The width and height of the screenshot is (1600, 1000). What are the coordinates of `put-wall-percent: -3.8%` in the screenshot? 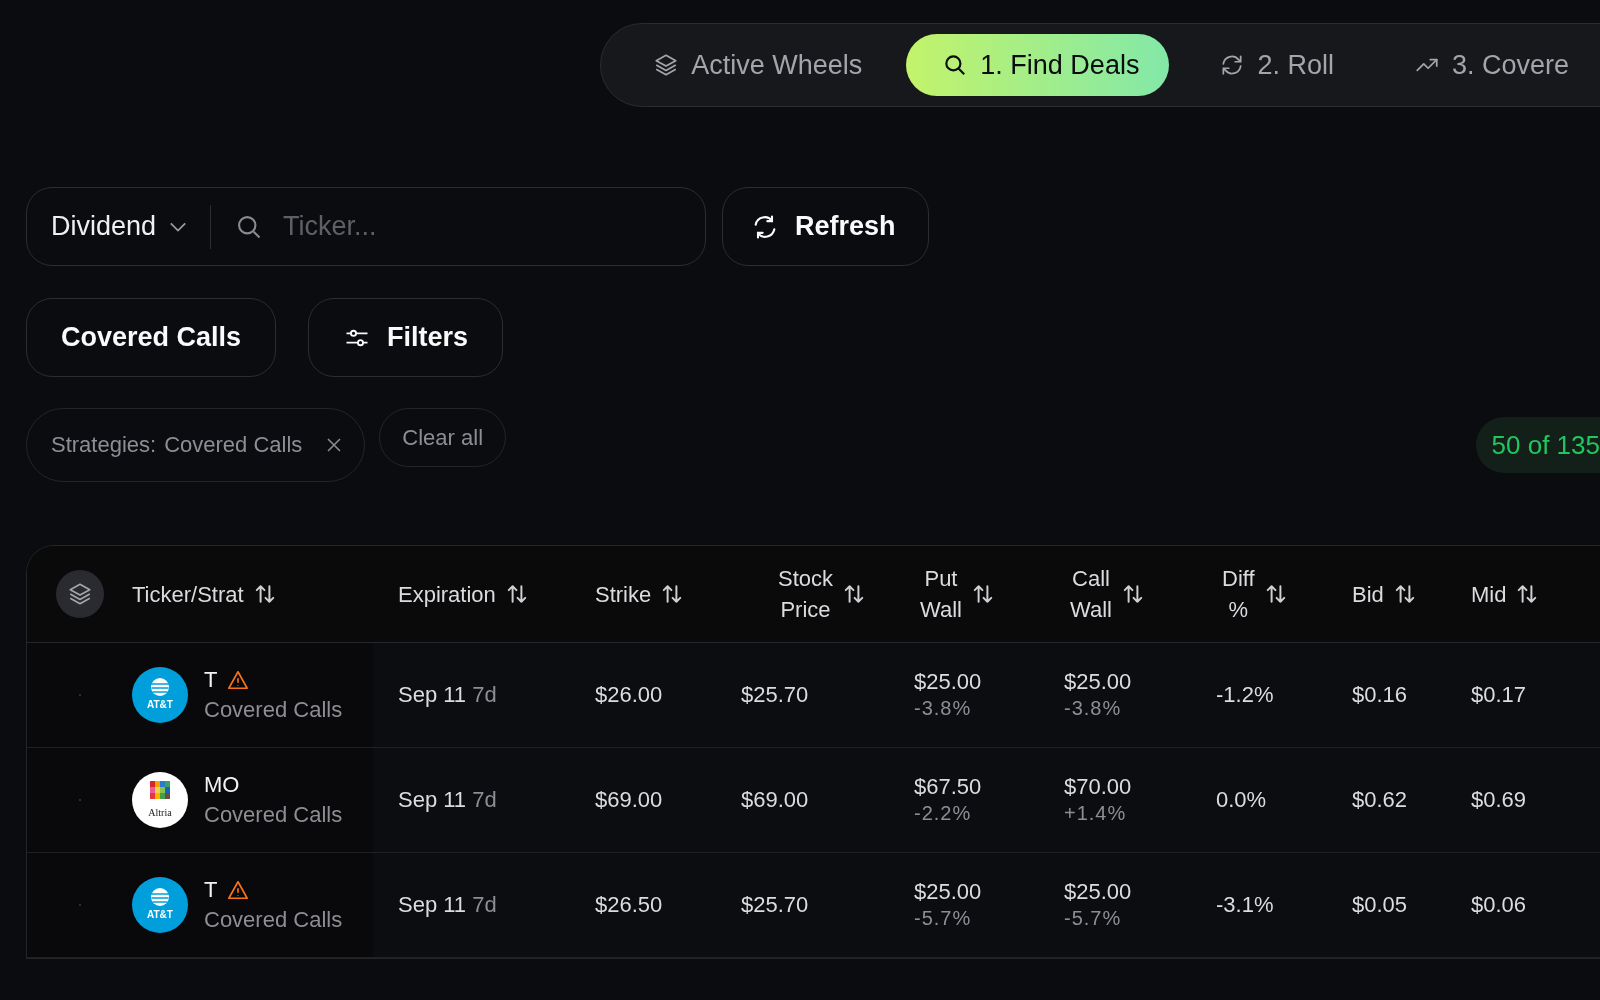 It's located at (943, 708).